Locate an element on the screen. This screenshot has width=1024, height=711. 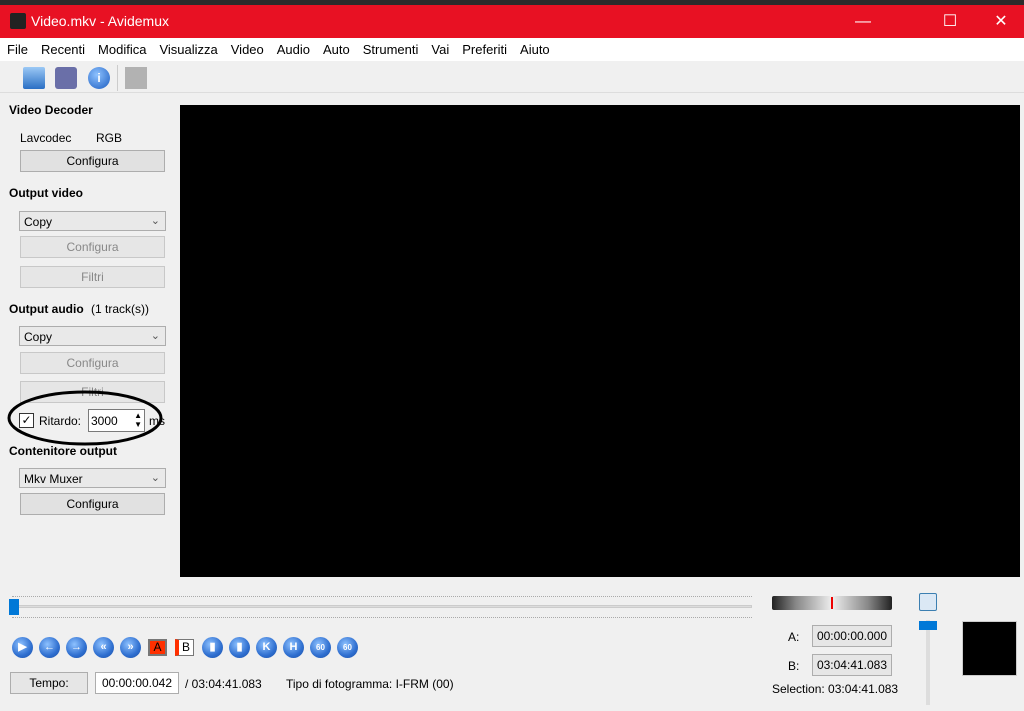
frame-type: Tipo di fotogramma: I-FRM (00) is located at coordinates (370, 684).